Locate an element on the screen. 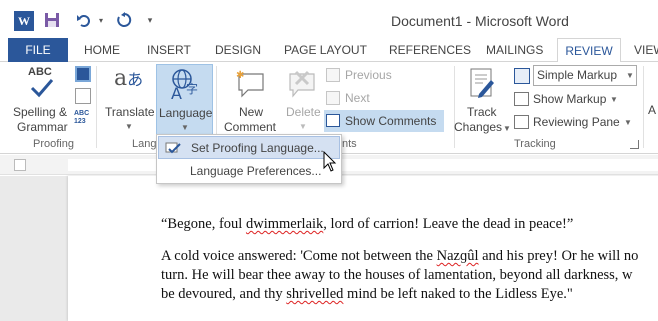 Image resolution: width=658 pixels, height=321 pixels. group-label-comments: nts is located at coordinates (349, 144).